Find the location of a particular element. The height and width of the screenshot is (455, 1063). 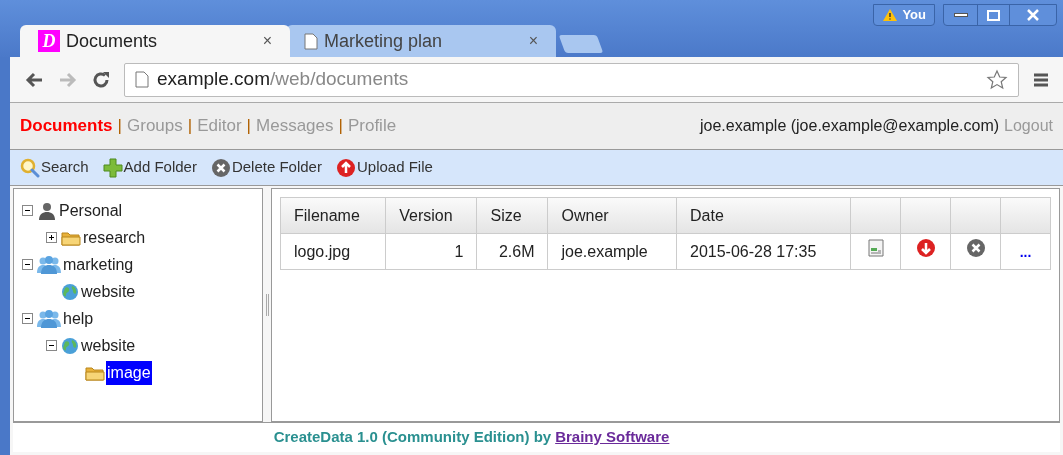

browser-tab: D Documents × is located at coordinates (155, 41).